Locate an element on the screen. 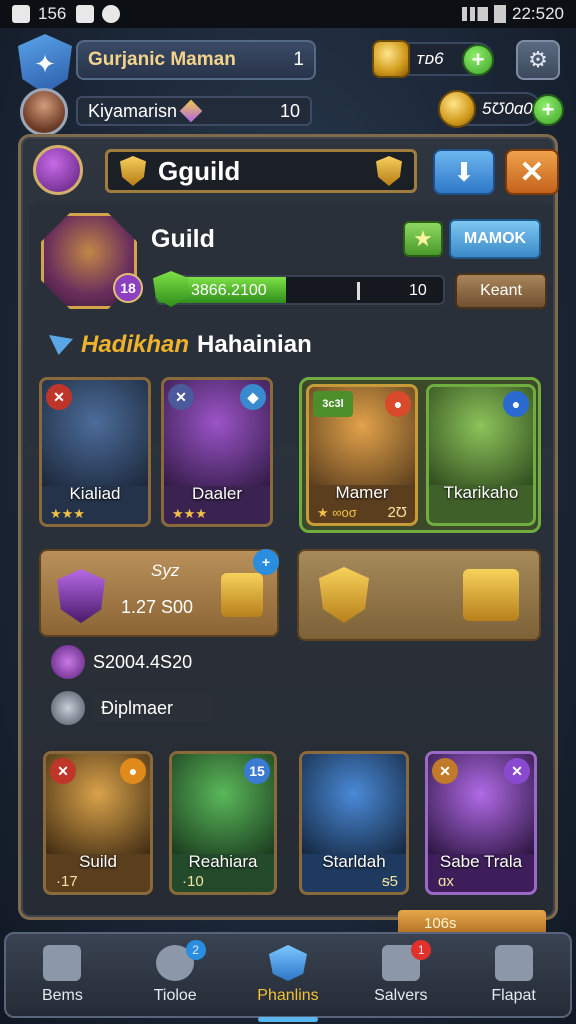  coin-value: 5Ʊ0ɑ0 is located at coordinates (507, 108).